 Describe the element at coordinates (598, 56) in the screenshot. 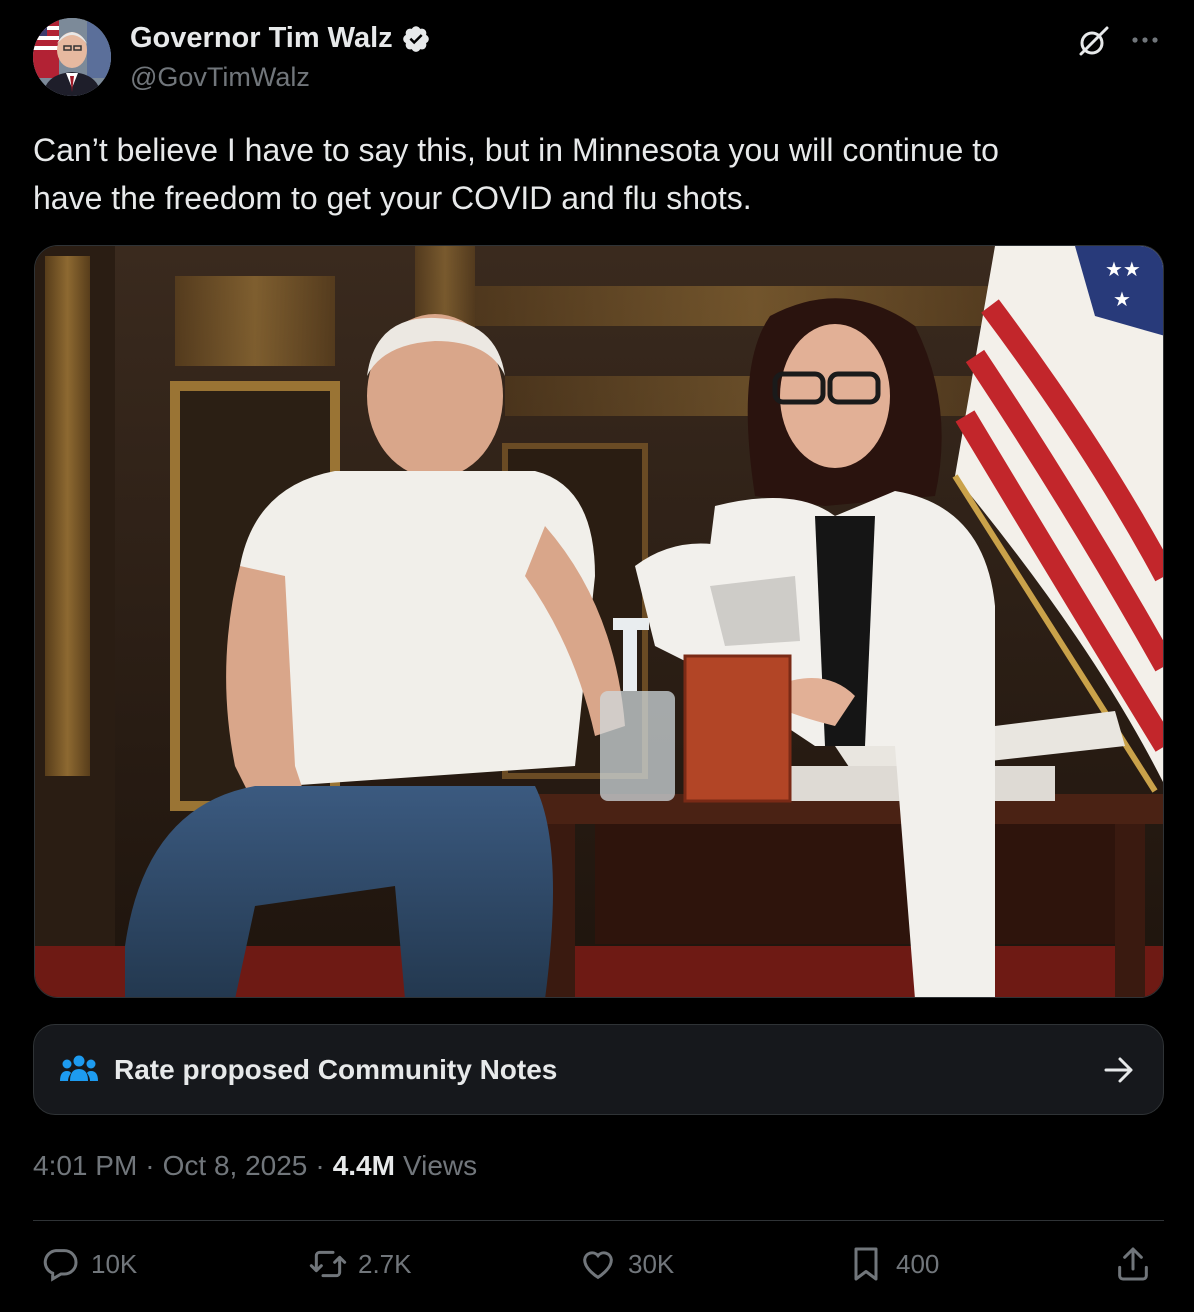

I see `tweet-header: Governor Tim Walz @GovTimWalz` at that location.